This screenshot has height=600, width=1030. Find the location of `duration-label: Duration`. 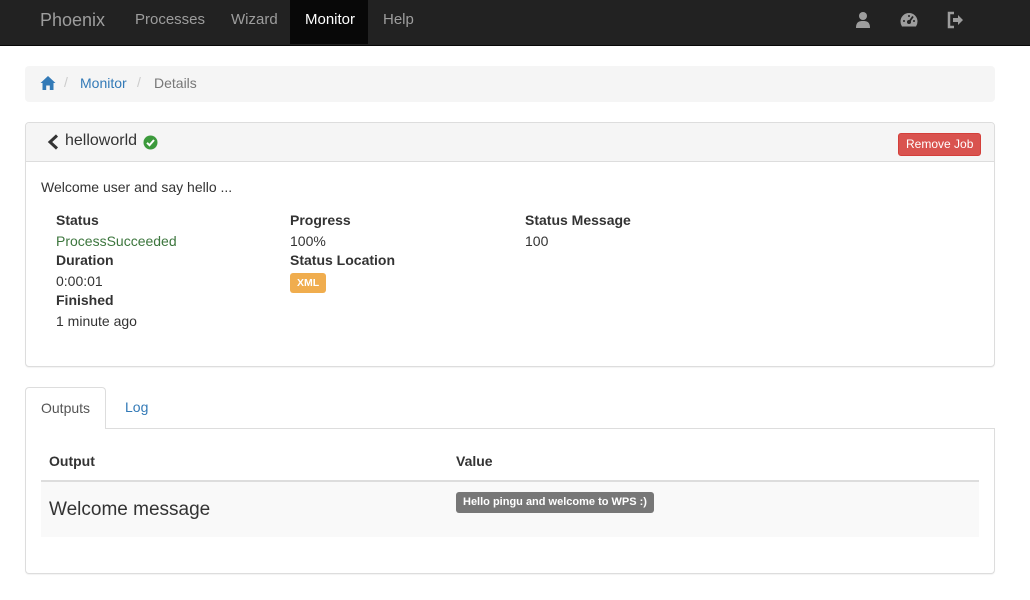

duration-label: Duration is located at coordinates (85, 260).